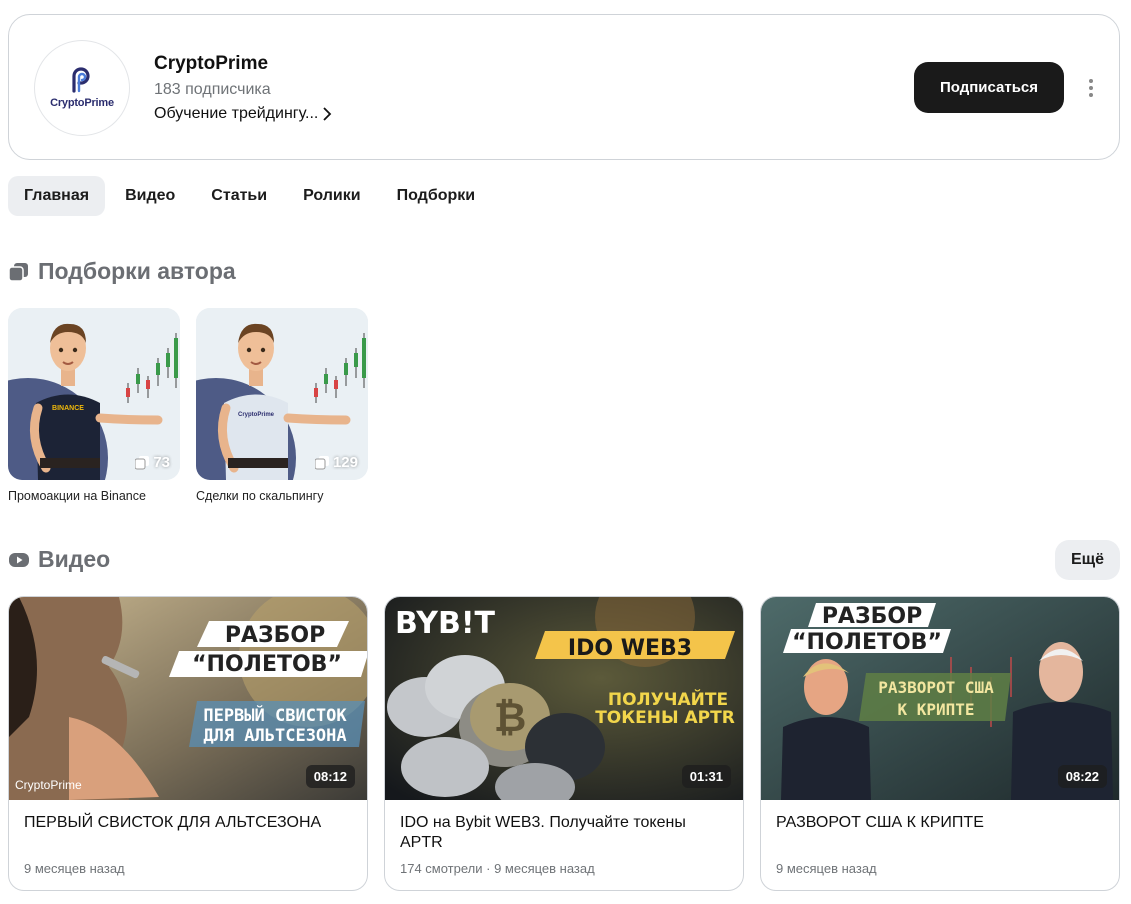 The width and height of the screenshot is (1131, 904). Describe the element at coordinates (275, 715) in the screenshot. I see `thumb-text: ПЕРВЫЙ СВИСТОК` at that location.